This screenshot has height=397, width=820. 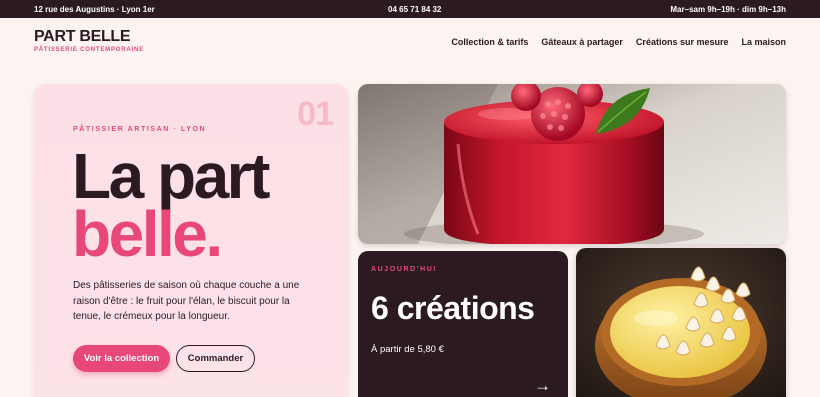 I want to click on nav-link-maison: La maison, so click(x=763, y=42).